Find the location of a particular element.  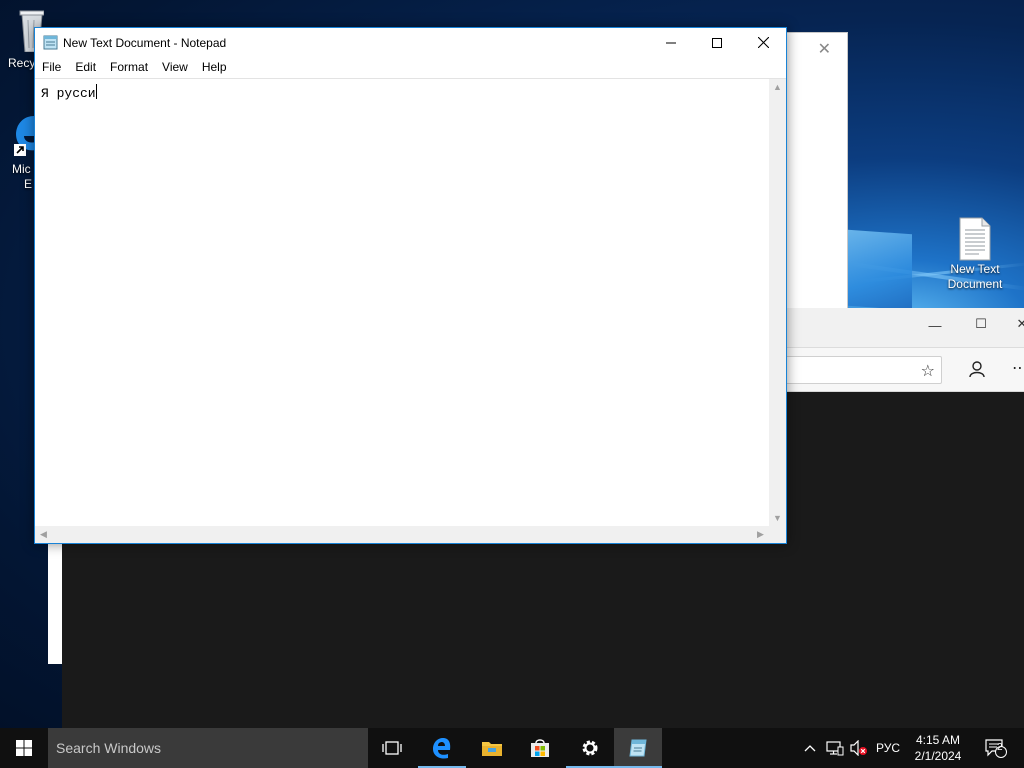

minimize-icon is located at coordinates (671, 42).